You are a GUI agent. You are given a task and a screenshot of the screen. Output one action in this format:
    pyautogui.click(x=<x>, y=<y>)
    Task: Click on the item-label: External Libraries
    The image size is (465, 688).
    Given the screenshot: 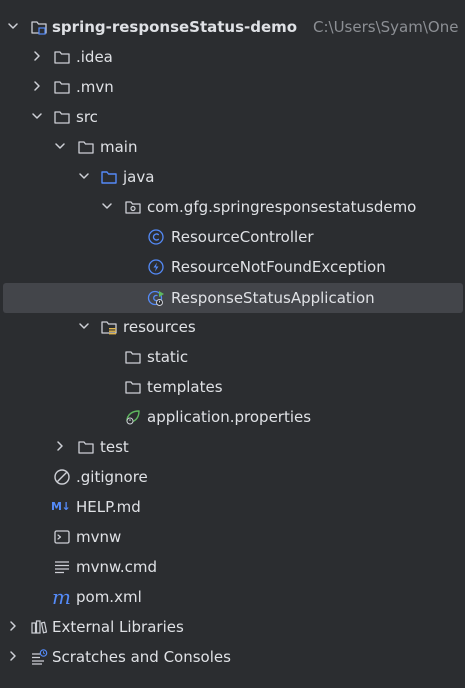 What is the action you would take?
    pyautogui.click(x=118, y=627)
    